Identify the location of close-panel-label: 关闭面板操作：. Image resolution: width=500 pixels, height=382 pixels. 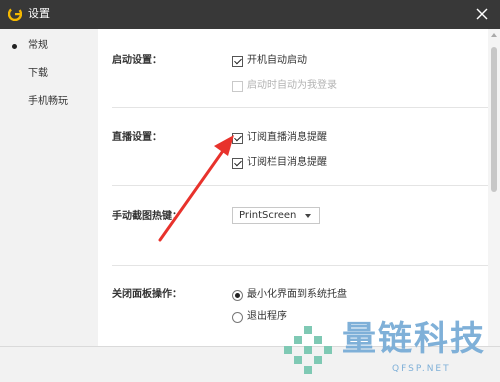
(147, 294).